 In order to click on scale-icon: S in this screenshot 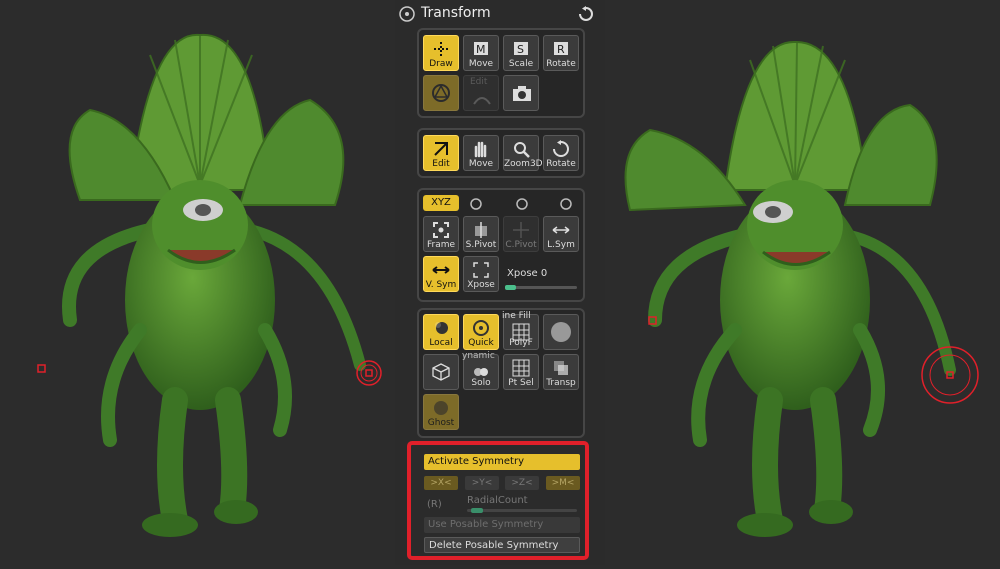, I will do `click(521, 49)`.